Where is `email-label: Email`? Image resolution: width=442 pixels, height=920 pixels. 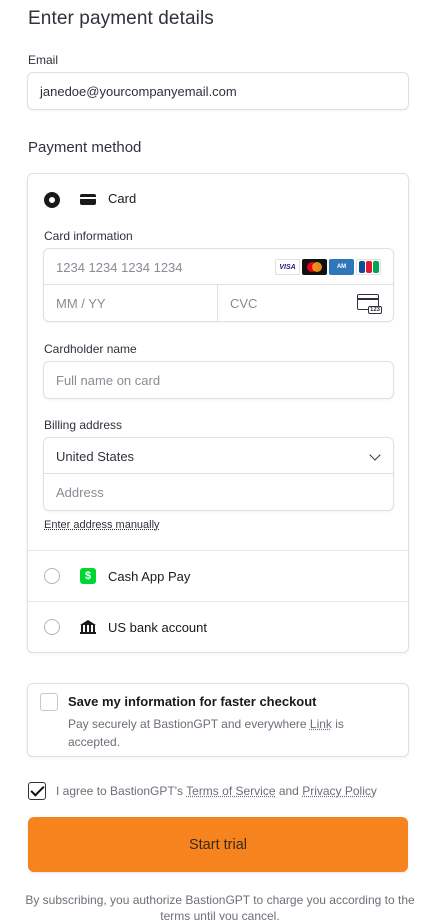
email-label: Email is located at coordinates (43, 60).